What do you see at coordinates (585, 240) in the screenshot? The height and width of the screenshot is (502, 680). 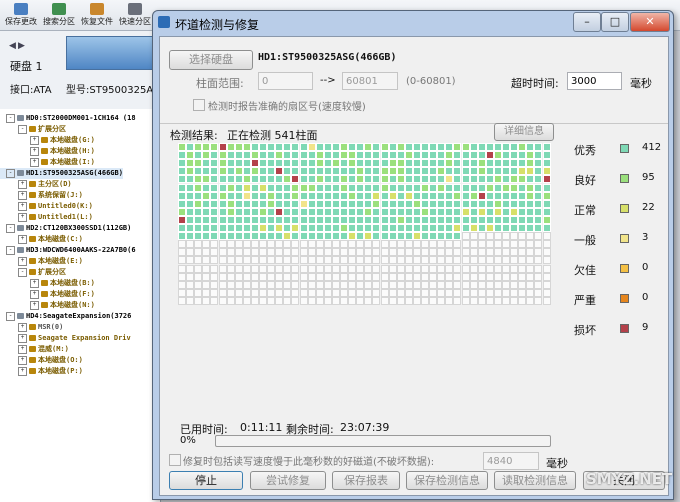 I see `legend-label: 一般` at bounding box center [585, 240].